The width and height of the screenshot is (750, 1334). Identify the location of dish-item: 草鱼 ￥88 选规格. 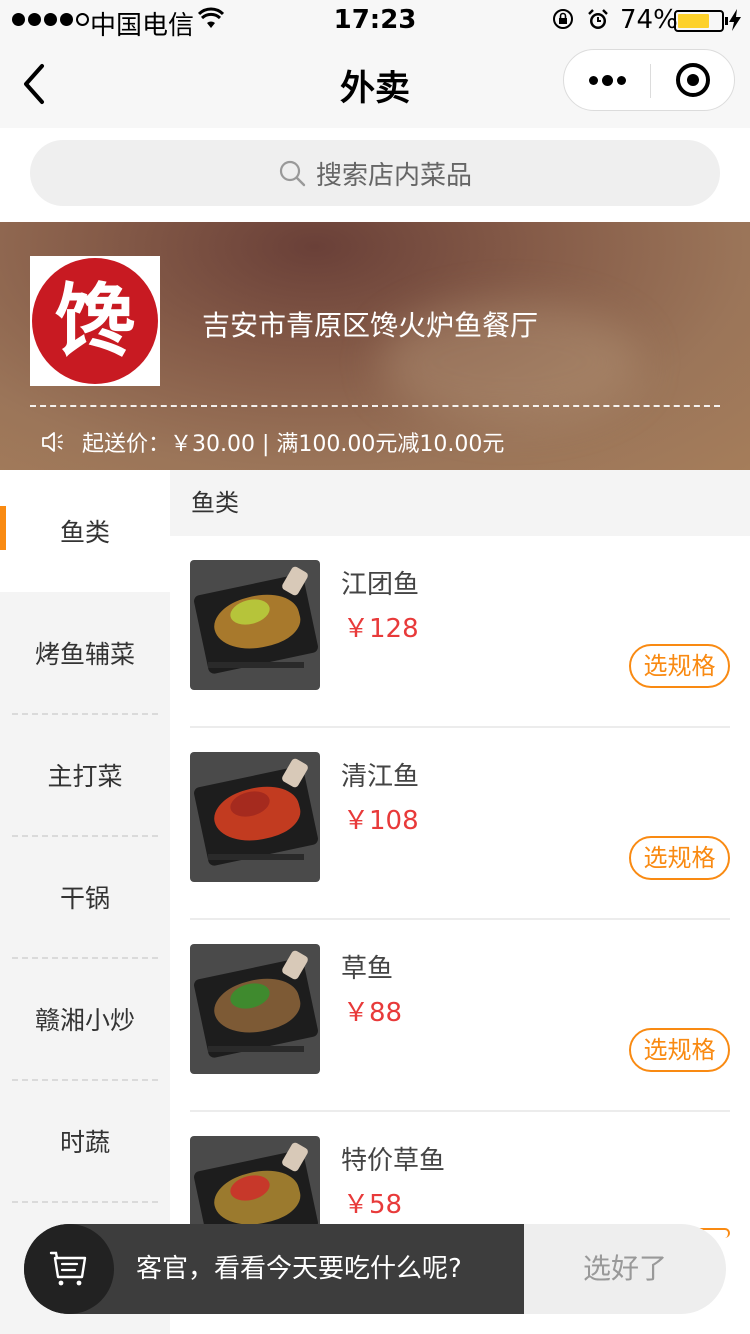
(460, 1016).